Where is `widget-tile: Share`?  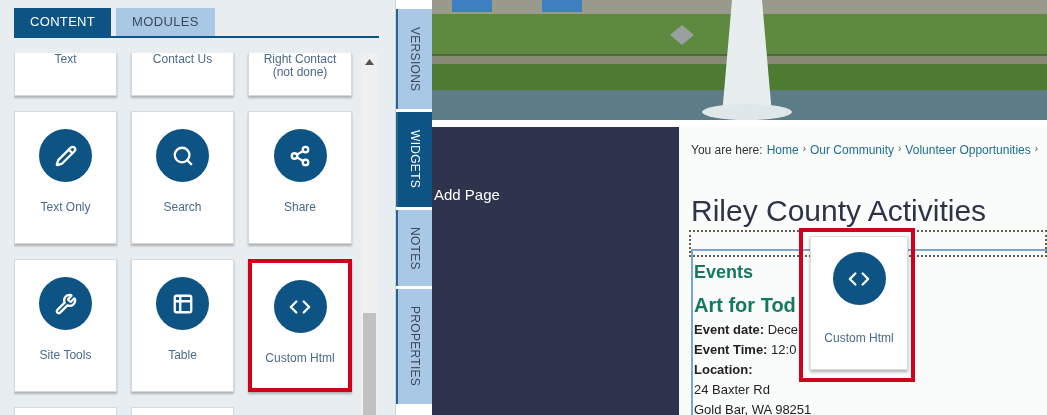 widget-tile: Share is located at coordinates (300, 177).